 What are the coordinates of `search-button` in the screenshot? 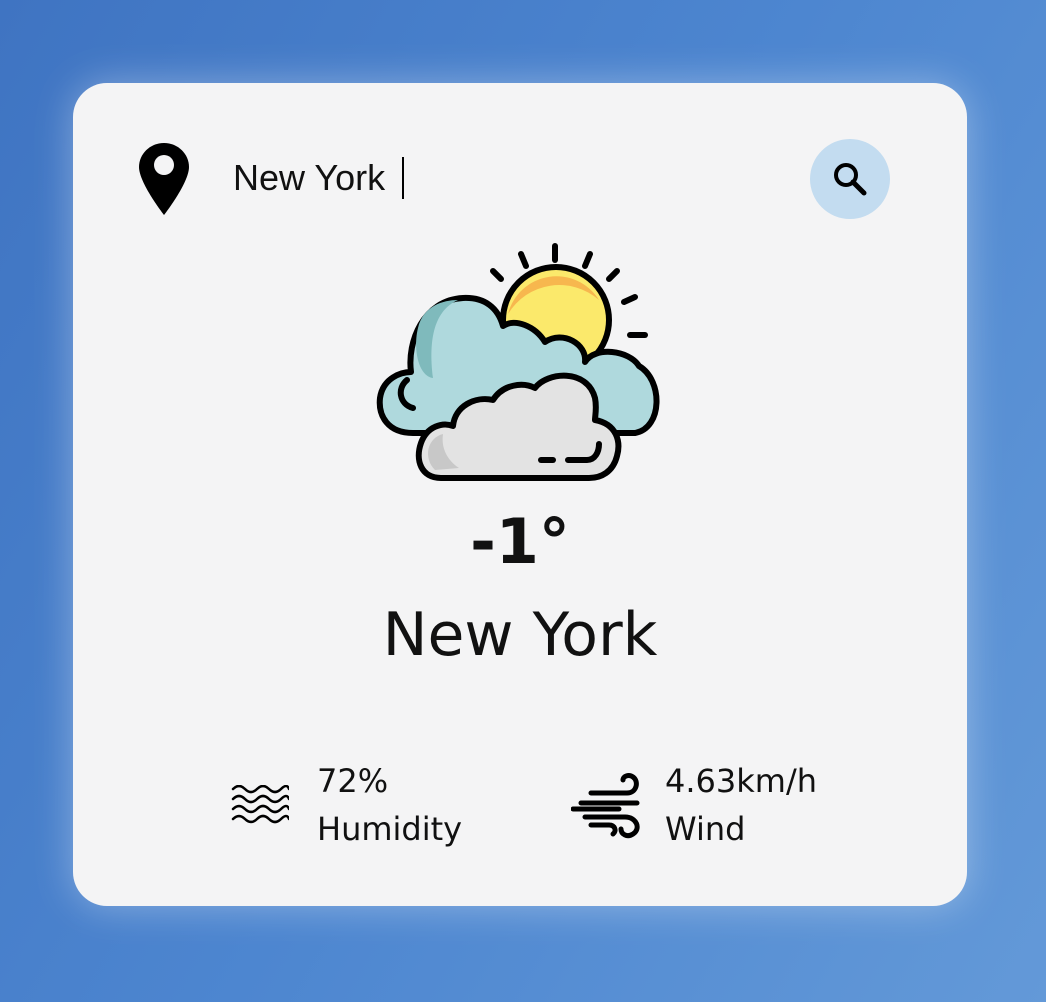 It's located at (850, 179).